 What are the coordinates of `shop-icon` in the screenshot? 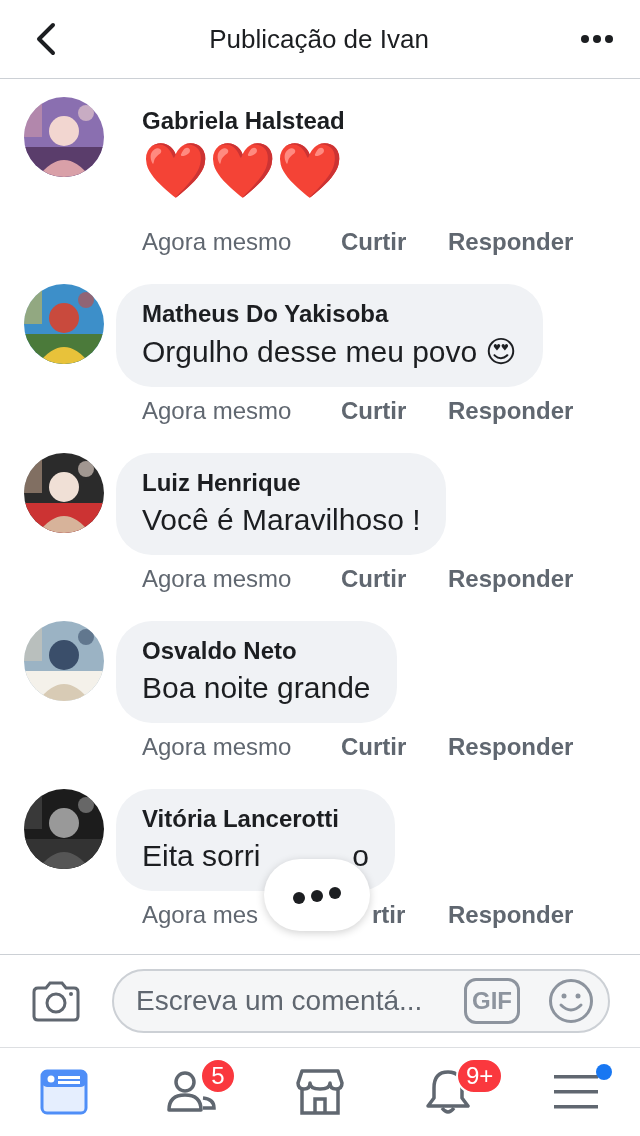 It's located at (320, 1092).